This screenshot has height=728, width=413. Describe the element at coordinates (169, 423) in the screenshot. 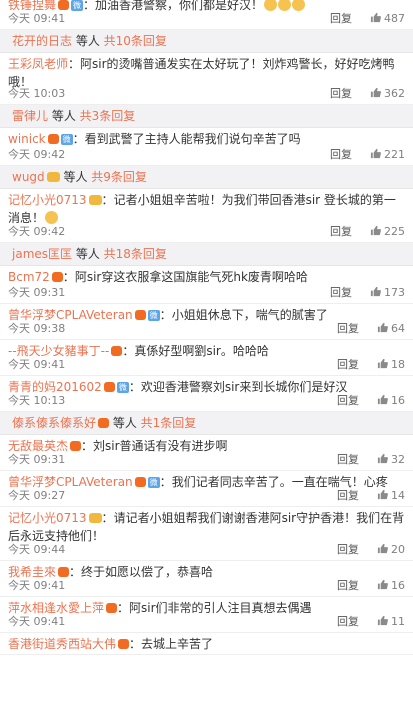

I see `sub-reply-count-link: 共1条回复` at that location.